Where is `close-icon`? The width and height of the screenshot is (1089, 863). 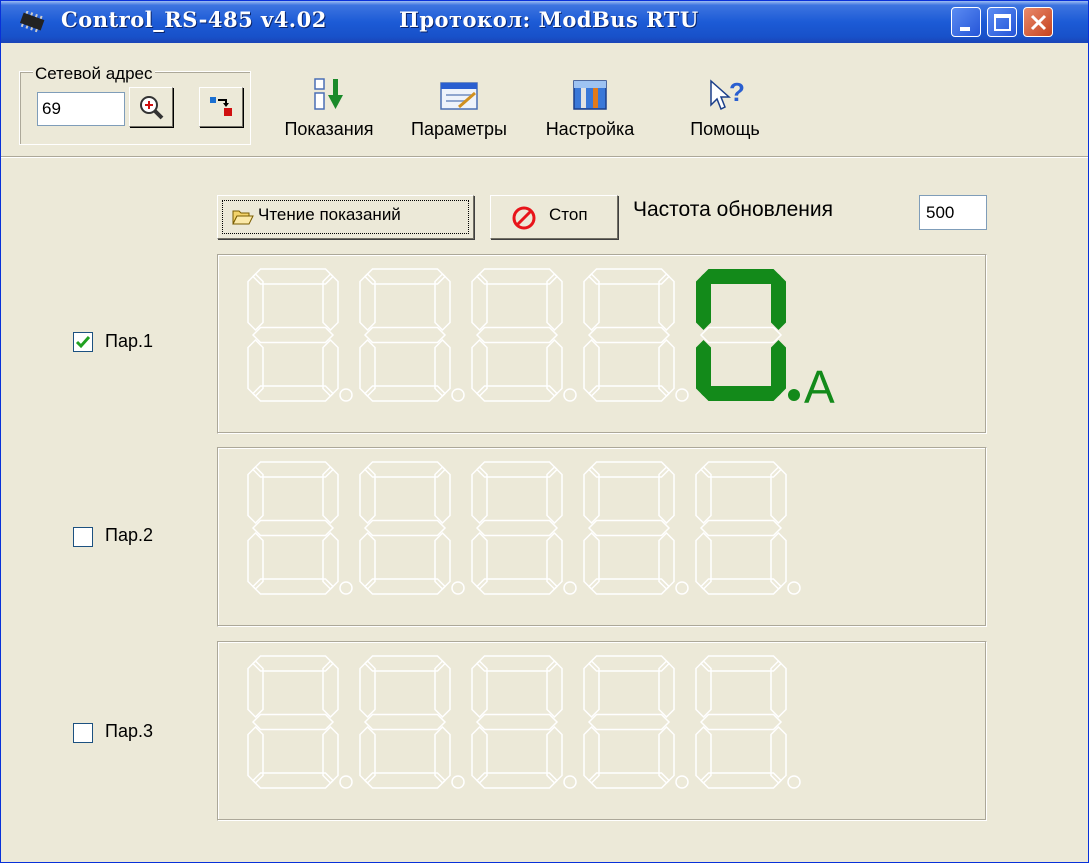
close-icon is located at coordinates (1038, 22).